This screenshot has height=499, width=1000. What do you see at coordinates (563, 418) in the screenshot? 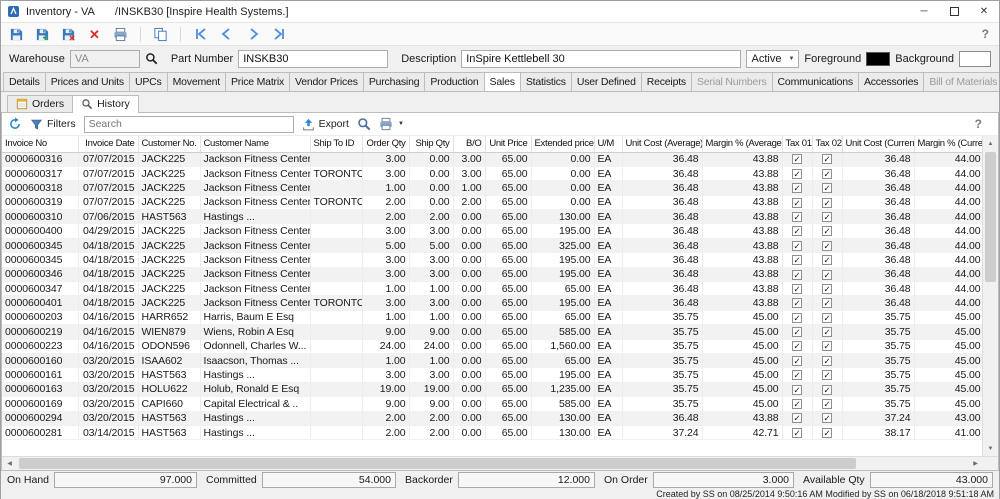
I see `cell: 130.00` at bounding box center [563, 418].